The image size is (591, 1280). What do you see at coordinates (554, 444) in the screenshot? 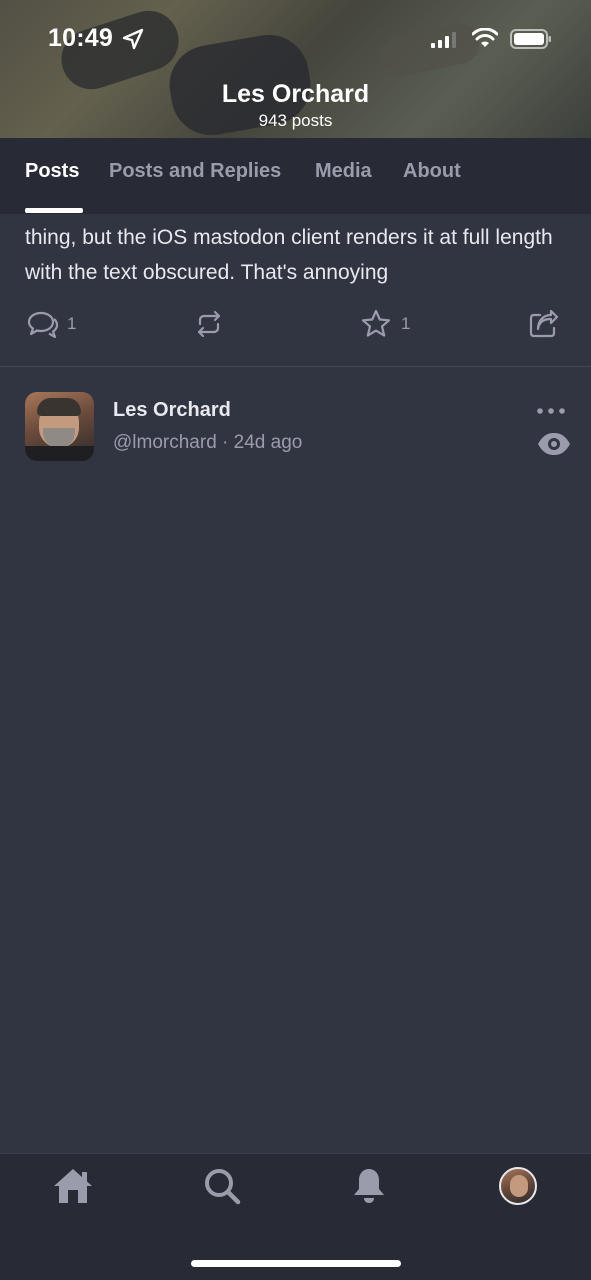
I see `eye-icon` at bounding box center [554, 444].